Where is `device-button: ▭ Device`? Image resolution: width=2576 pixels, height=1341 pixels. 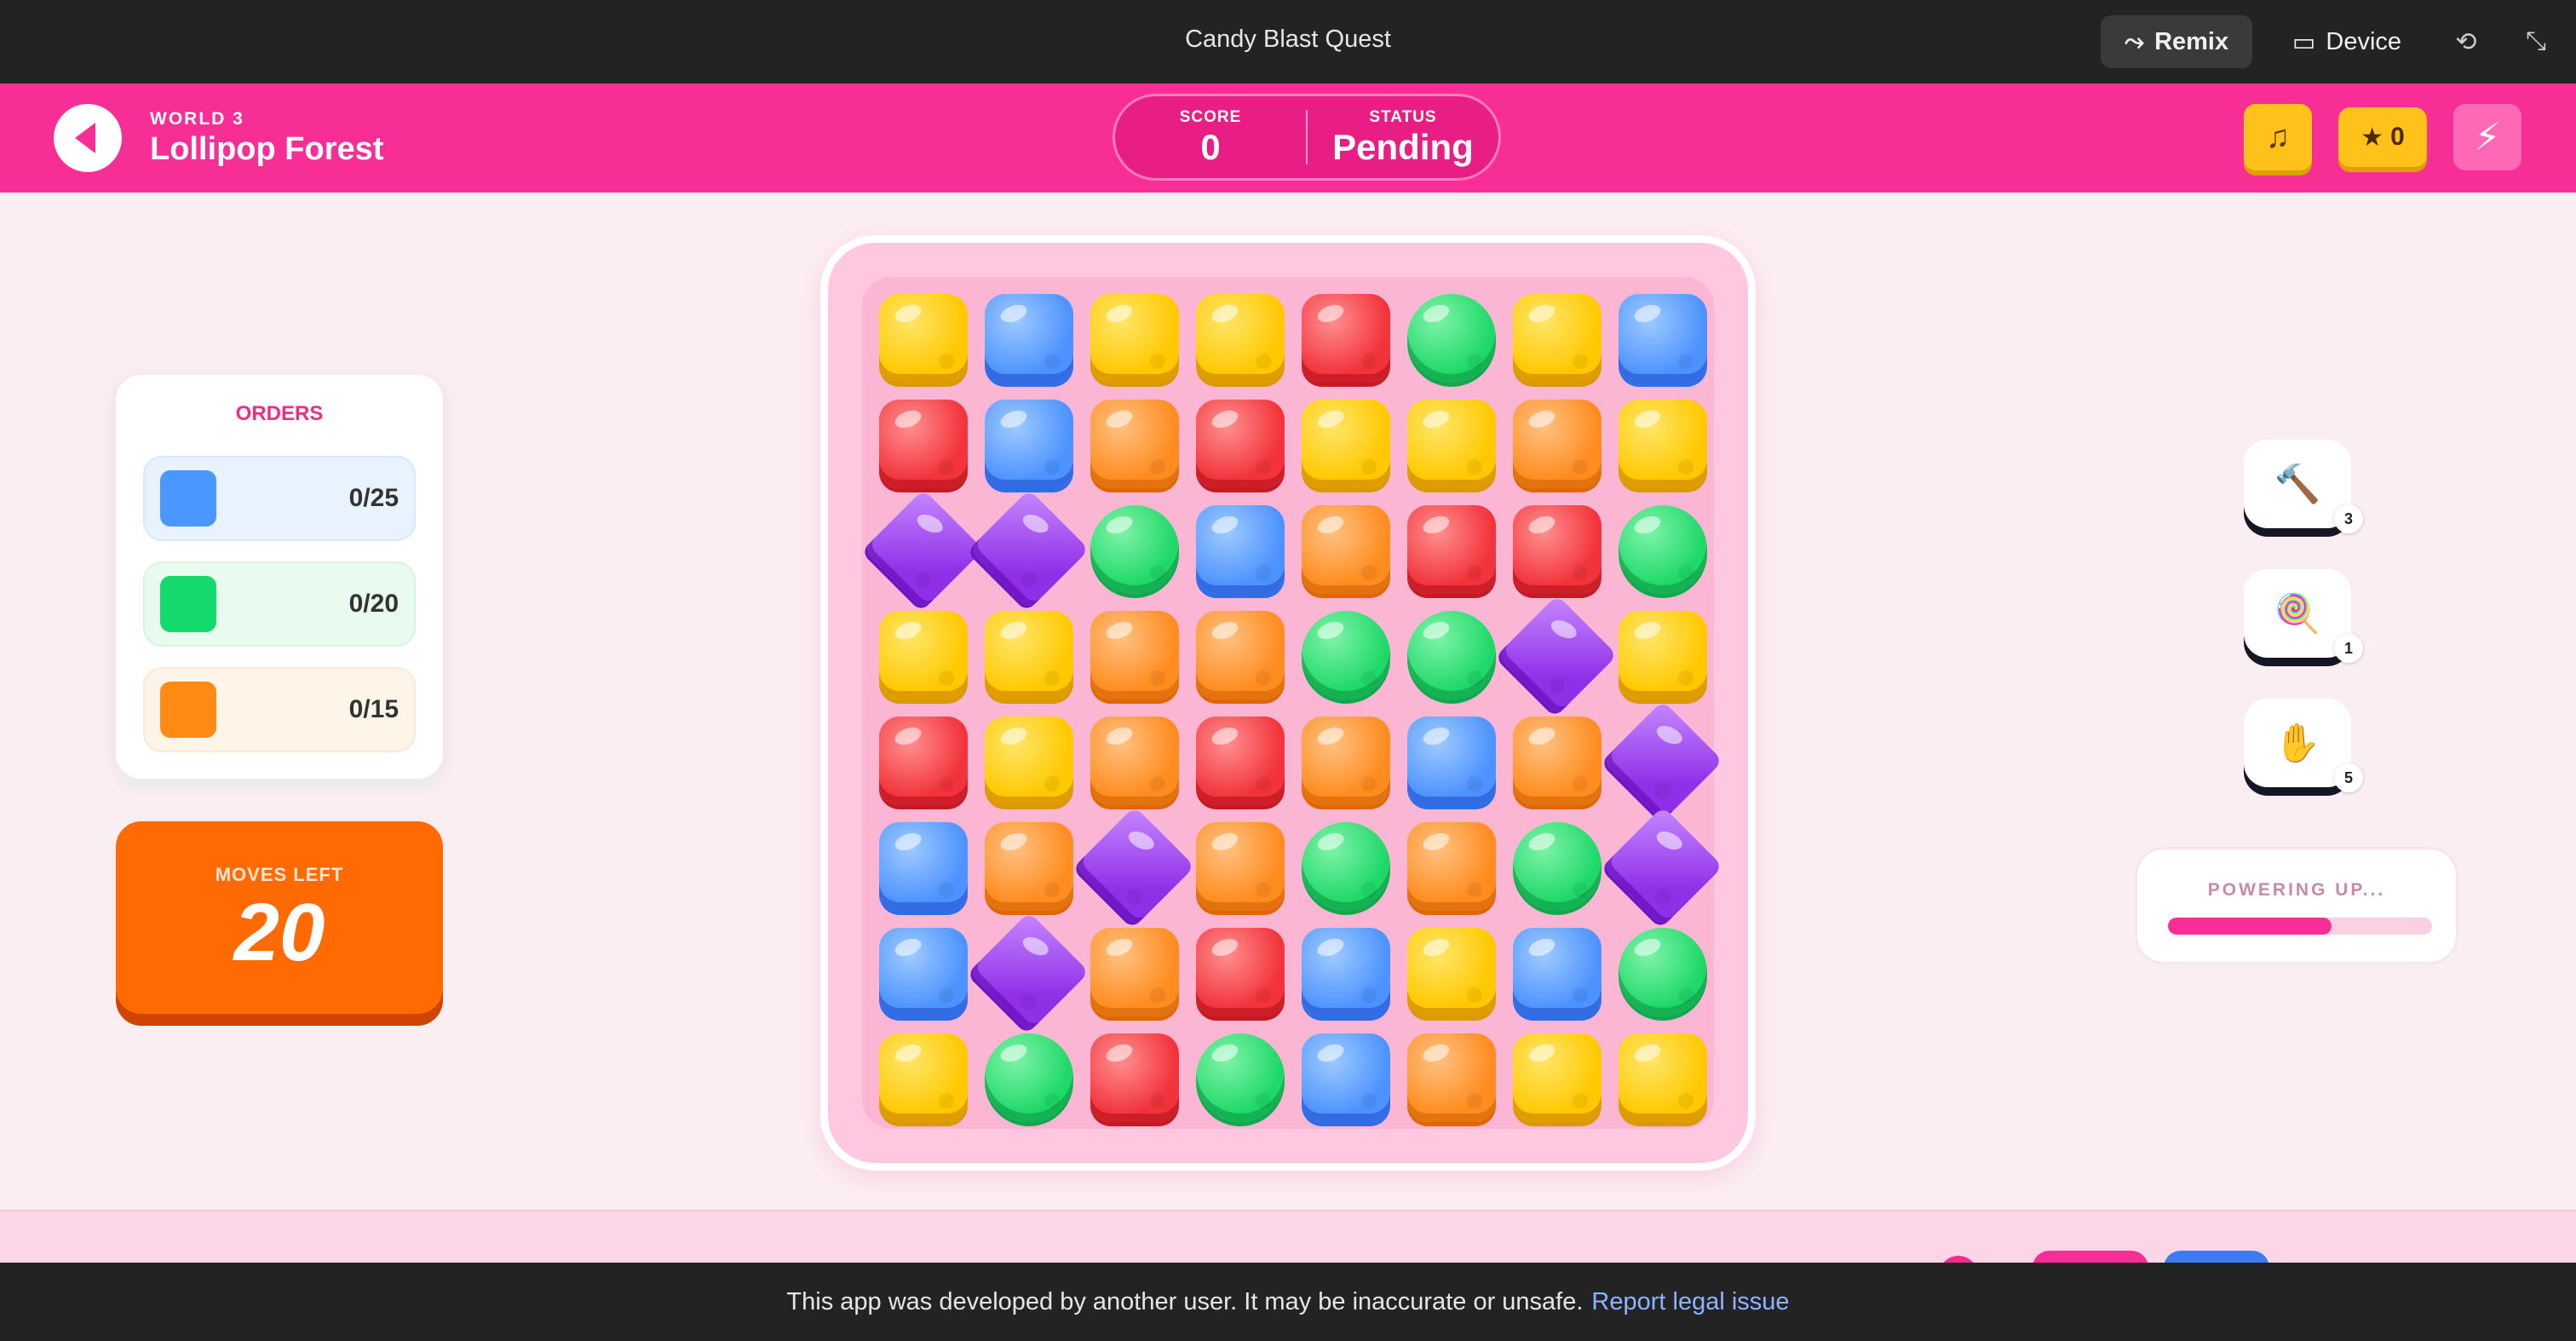
device-button: ▭ Device is located at coordinates (2347, 42).